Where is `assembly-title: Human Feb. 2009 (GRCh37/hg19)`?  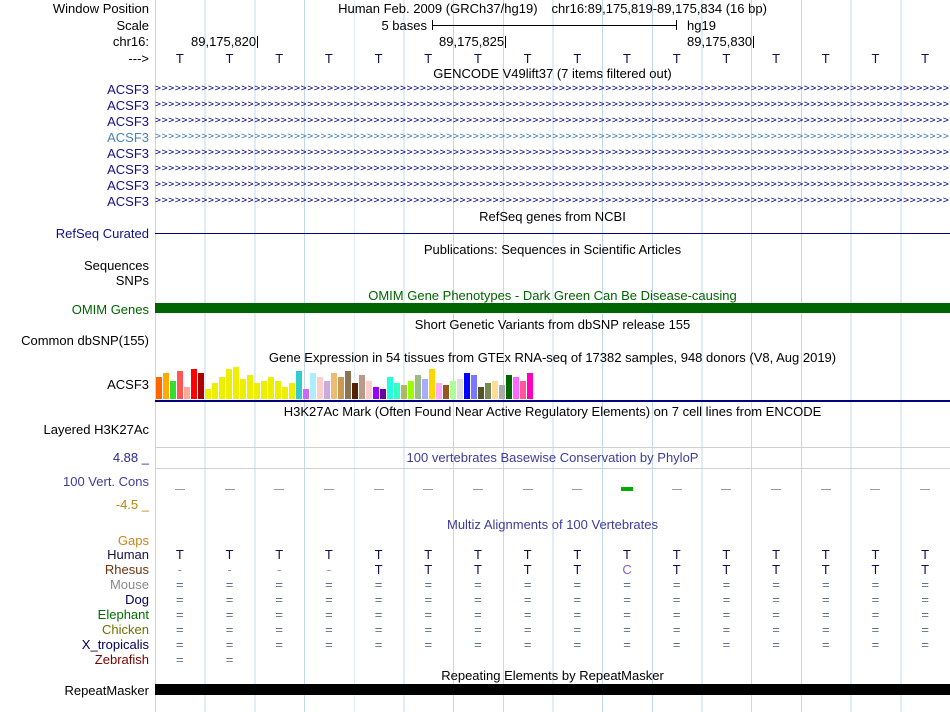 assembly-title: Human Feb. 2009 (GRCh37/hg19) is located at coordinates (438, 8).